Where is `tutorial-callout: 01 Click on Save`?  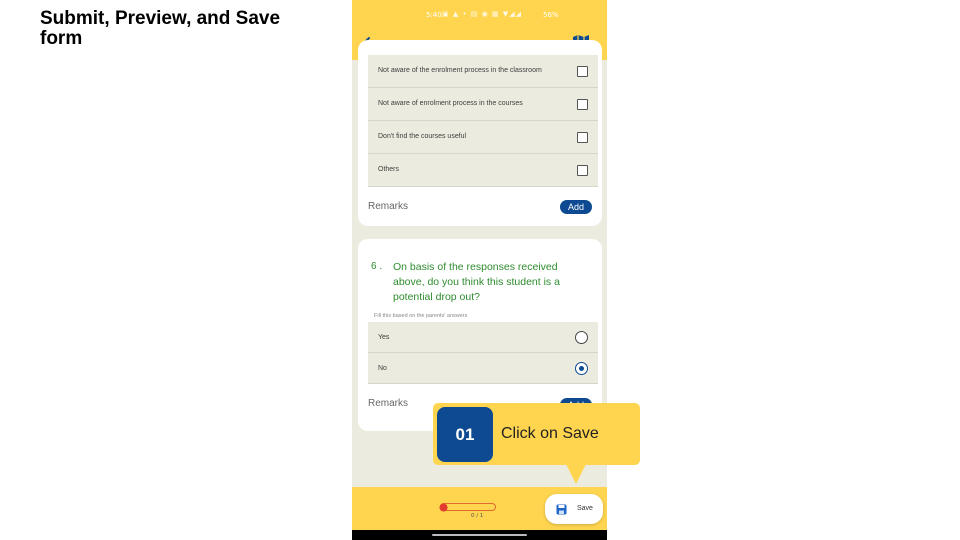 tutorial-callout: 01 Click on Save is located at coordinates (536, 434).